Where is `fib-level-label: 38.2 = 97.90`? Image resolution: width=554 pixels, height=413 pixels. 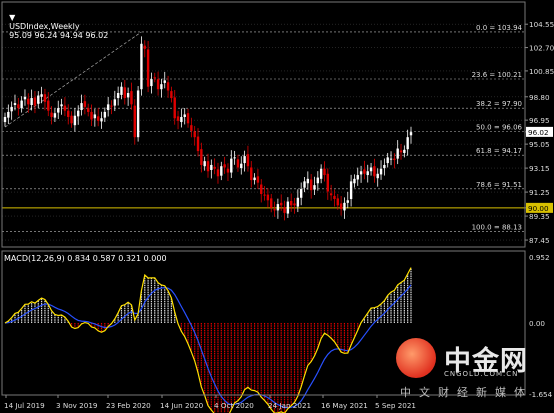
fib-level-label: 38.2 = 97.90 is located at coordinates (499, 104).